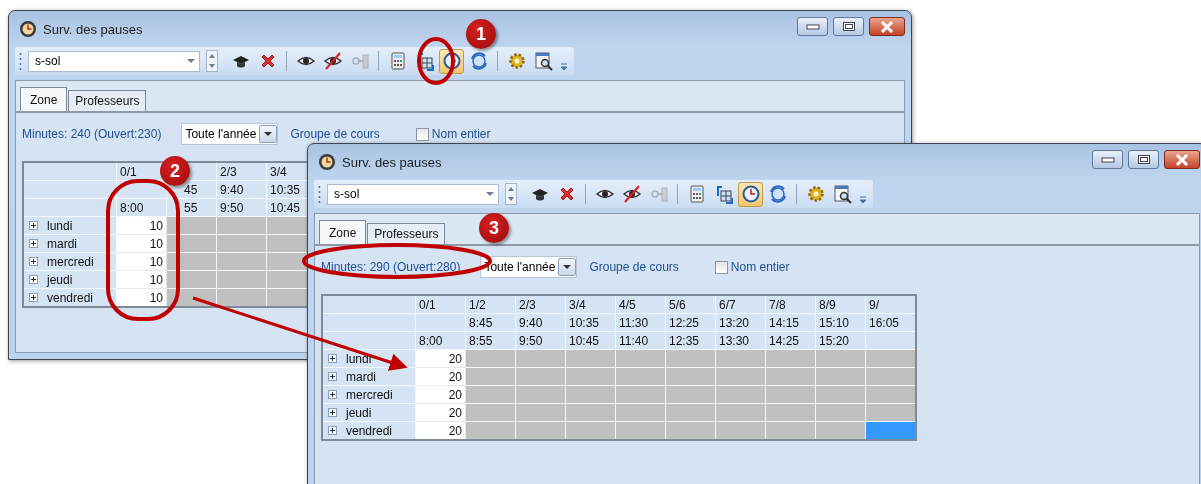 This screenshot has height=484, width=1201. What do you see at coordinates (690, 304) in the screenshot?
I see `column-header: 5/6` at bounding box center [690, 304].